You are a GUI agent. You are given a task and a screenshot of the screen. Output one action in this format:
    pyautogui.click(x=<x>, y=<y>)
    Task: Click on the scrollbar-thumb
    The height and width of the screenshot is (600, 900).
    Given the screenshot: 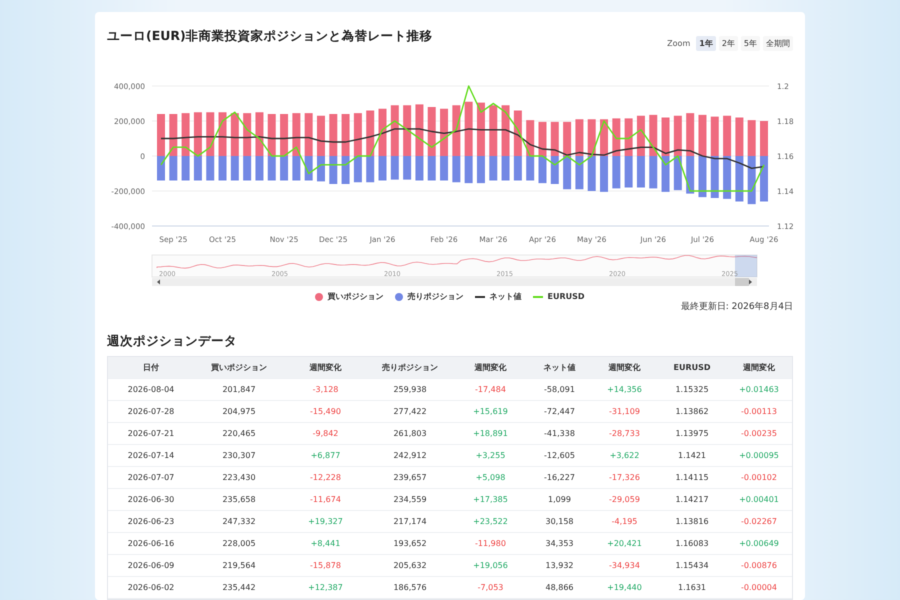 What is the action you would take?
    pyautogui.click(x=742, y=282)
    